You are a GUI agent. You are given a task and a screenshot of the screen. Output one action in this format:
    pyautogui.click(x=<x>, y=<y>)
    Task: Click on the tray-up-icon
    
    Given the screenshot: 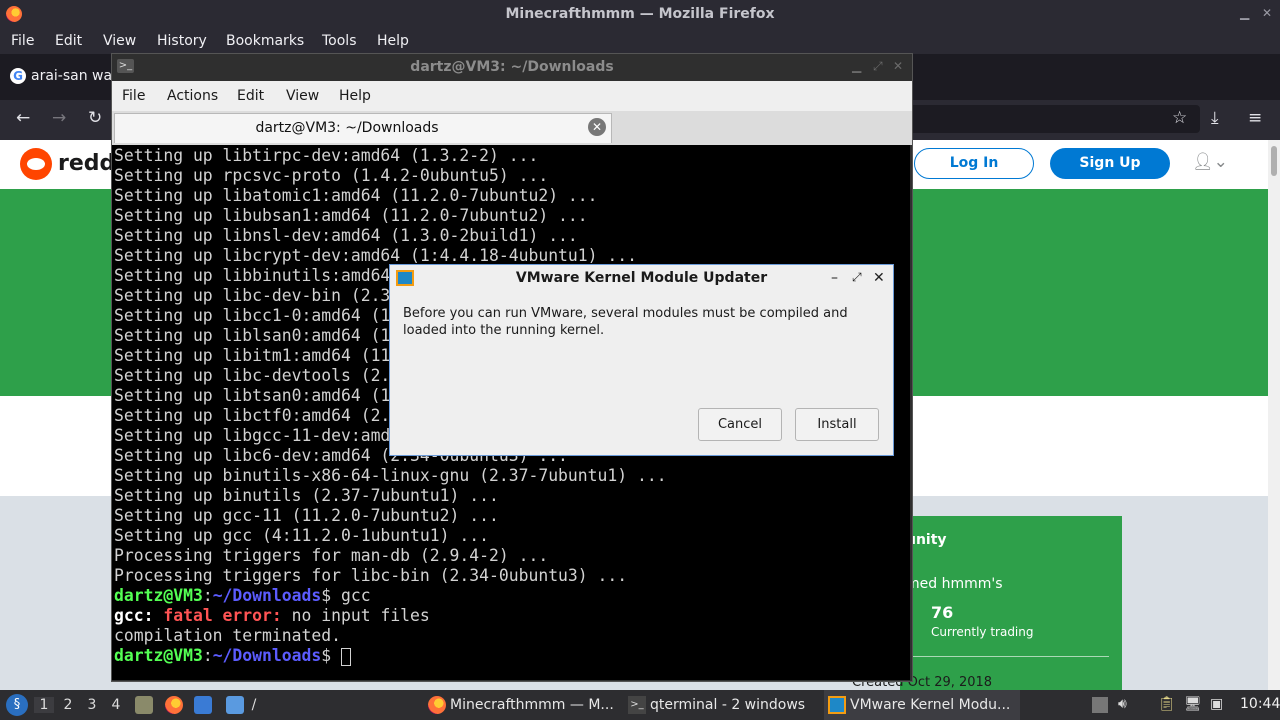 What is the action you would take?
    pyautogui.click(x=1100, y=705)
    